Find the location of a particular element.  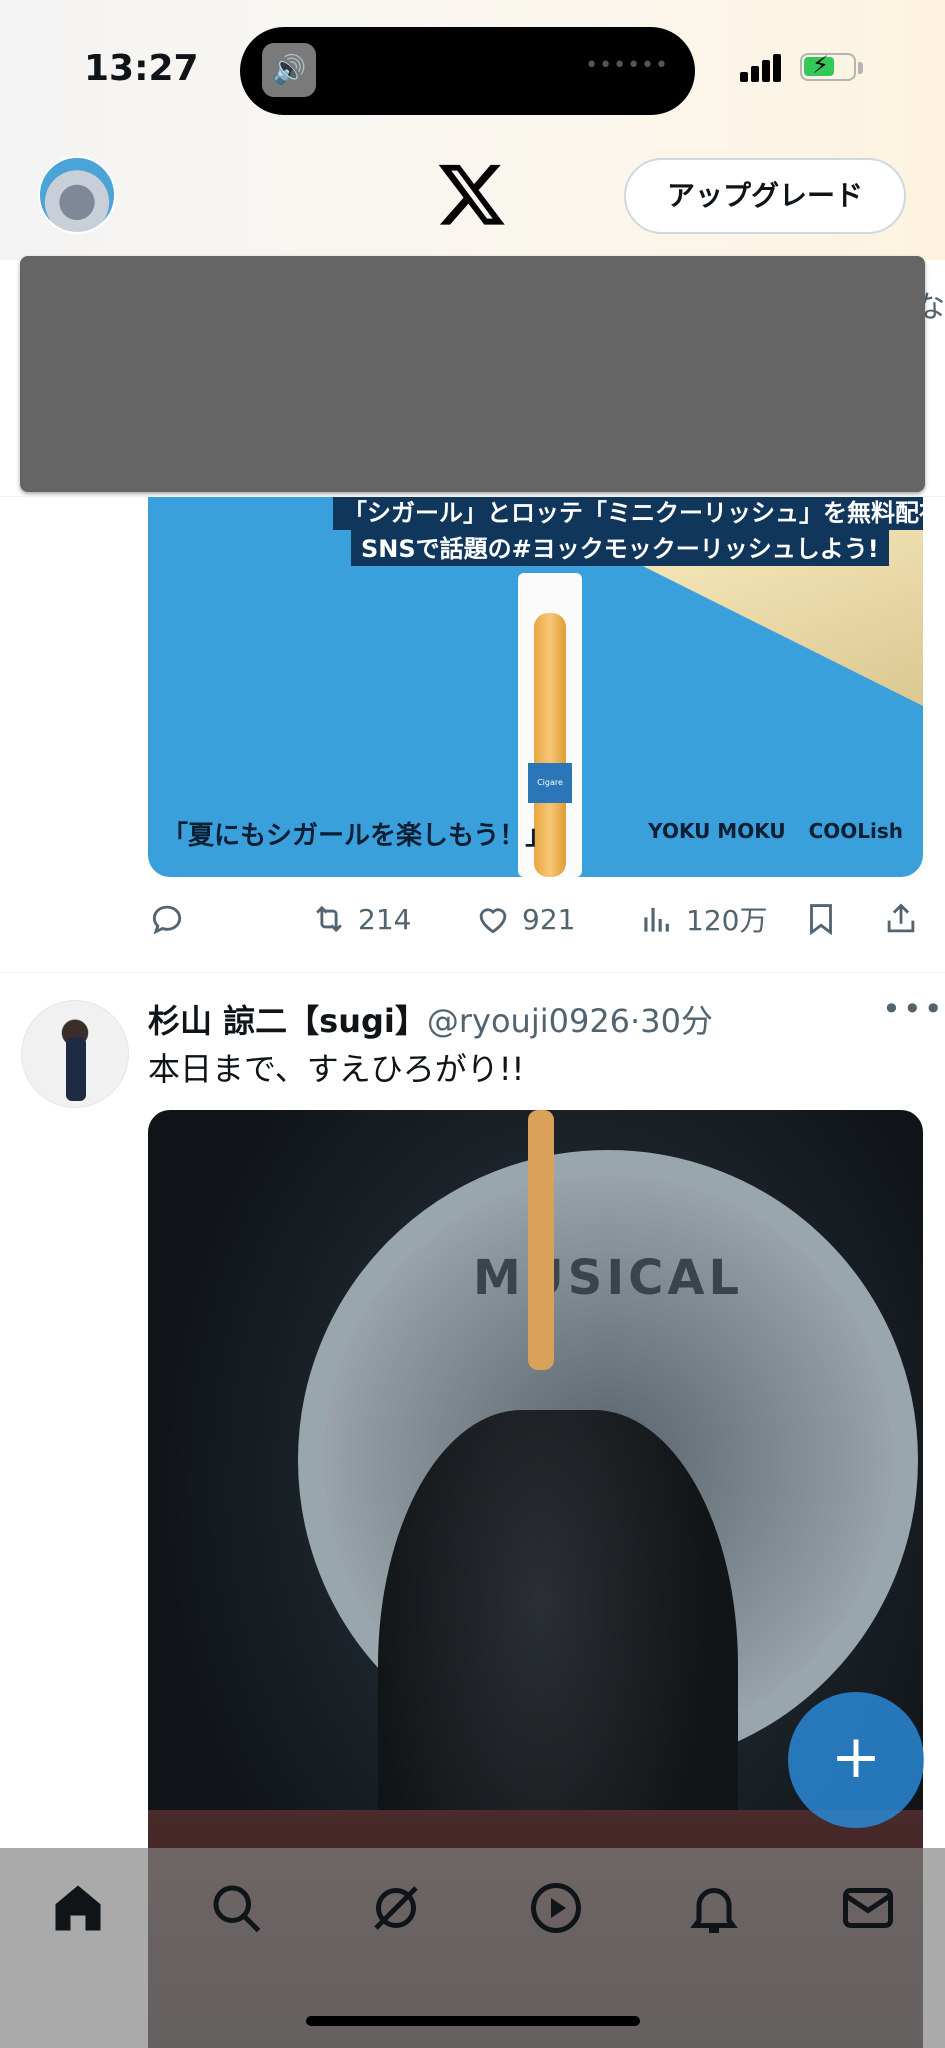

promo-line-1: 「シガール」とロッテ「ミニクーリッシュ」を無料配布！ is located at coordinates (628, 513).